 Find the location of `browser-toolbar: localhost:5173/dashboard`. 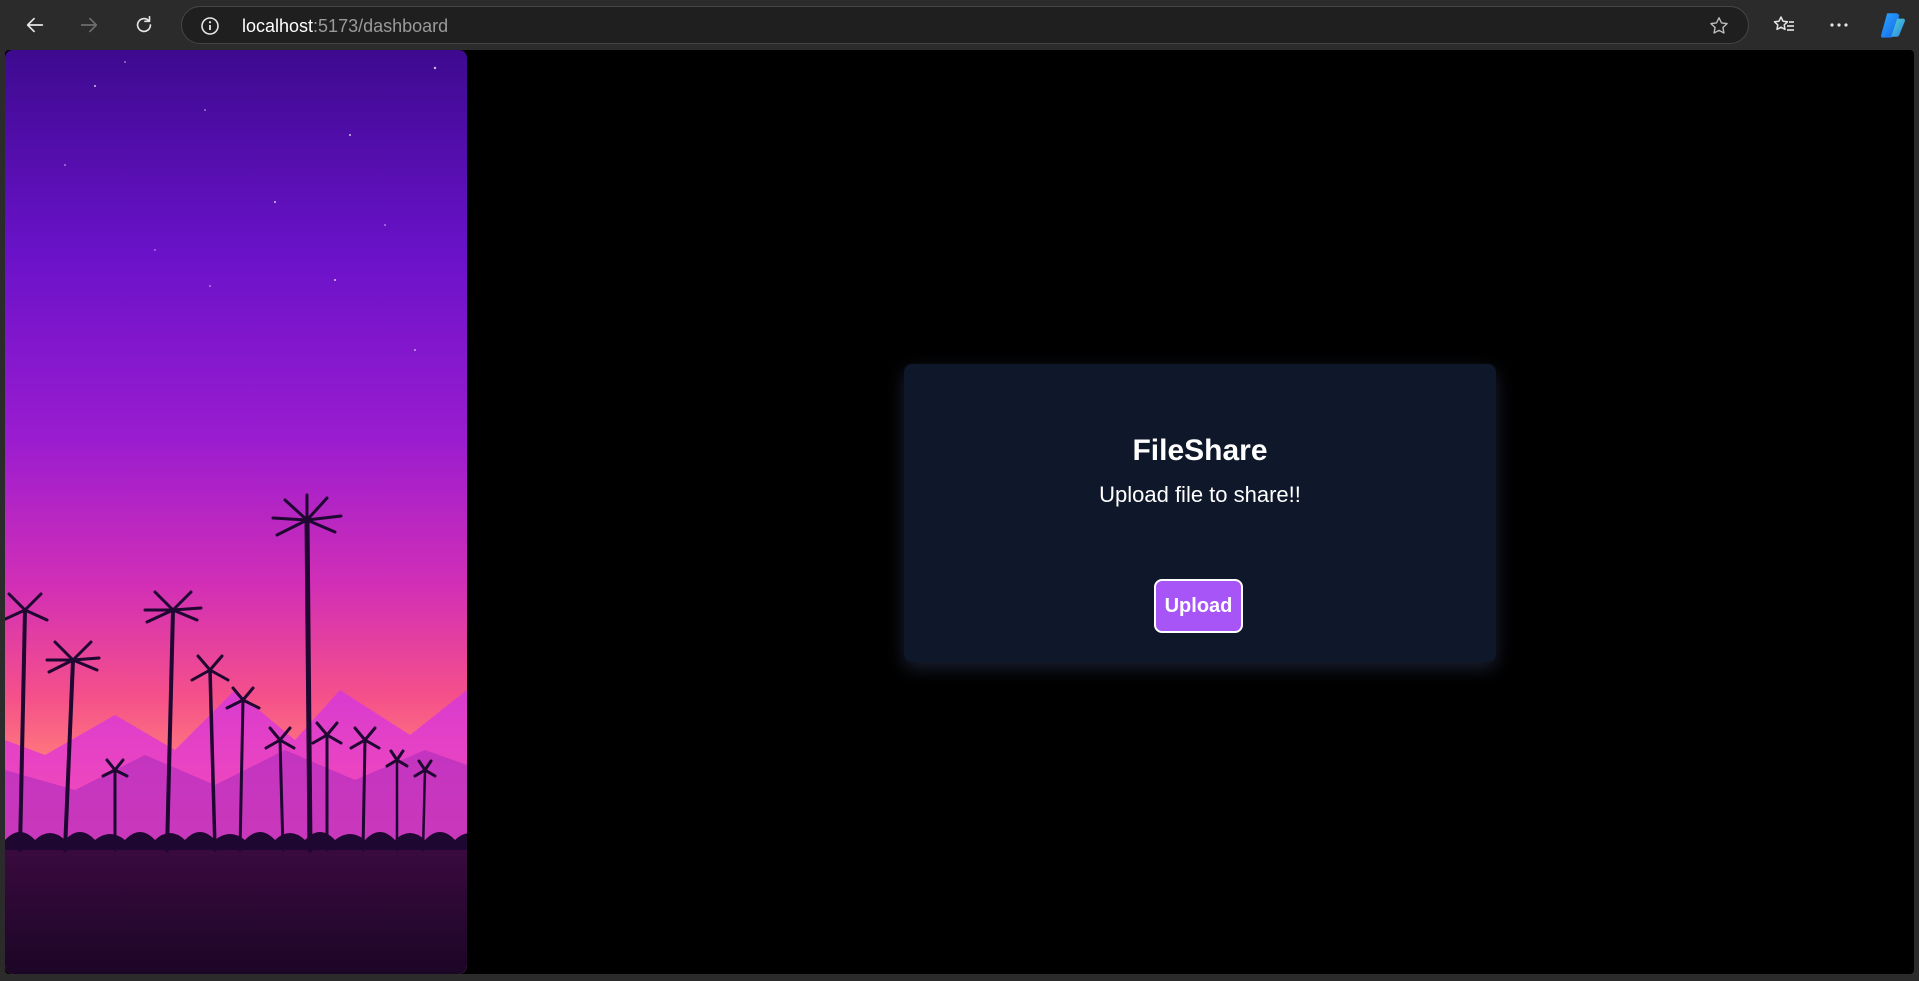

browser-toolbar: localhost:5173/dashboard is located at coordinates (959, 24).